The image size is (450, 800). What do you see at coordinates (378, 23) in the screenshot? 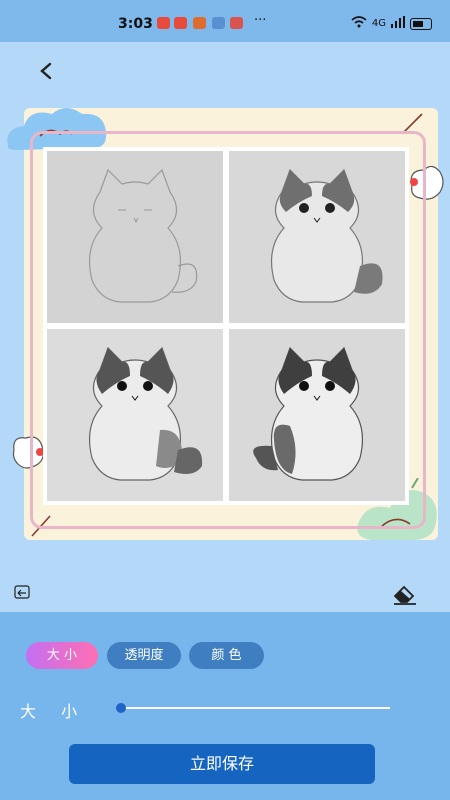
I see `network-type: 4G` at bounding box center [378, 23].